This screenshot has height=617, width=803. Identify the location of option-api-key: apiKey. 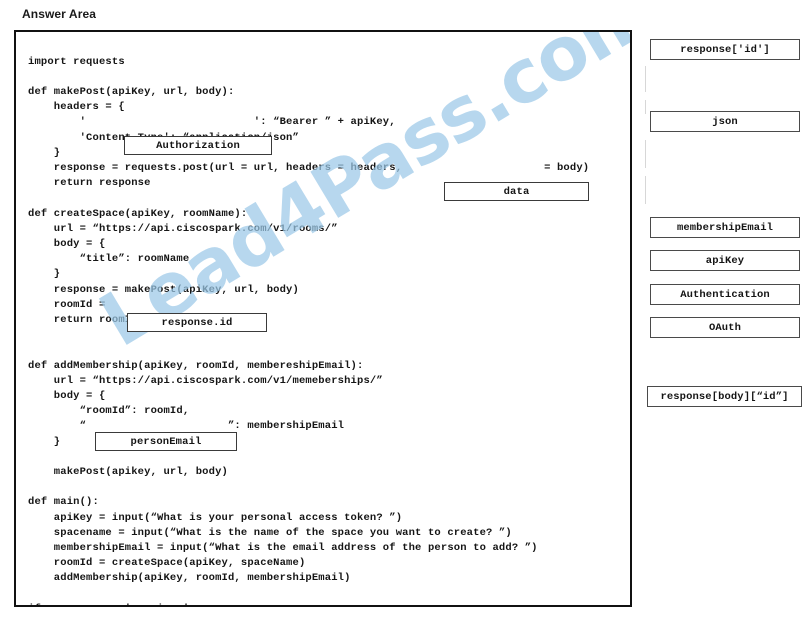
(725, 260).